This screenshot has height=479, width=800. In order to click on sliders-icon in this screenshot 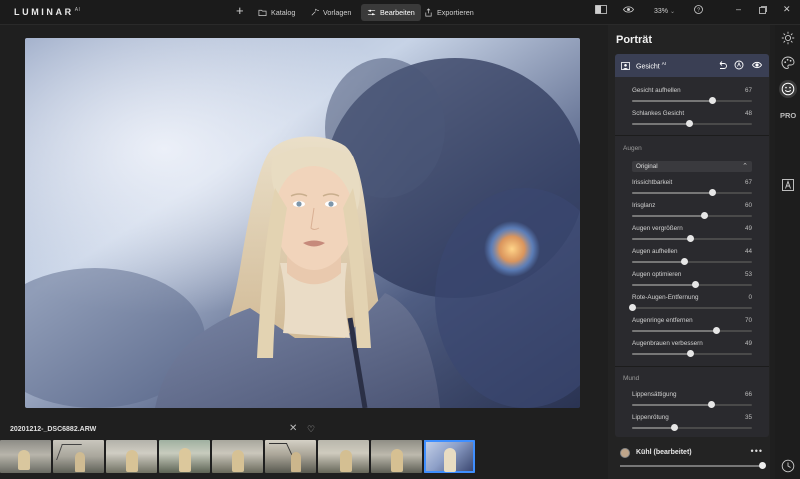, I will do `click(371, 12)`.